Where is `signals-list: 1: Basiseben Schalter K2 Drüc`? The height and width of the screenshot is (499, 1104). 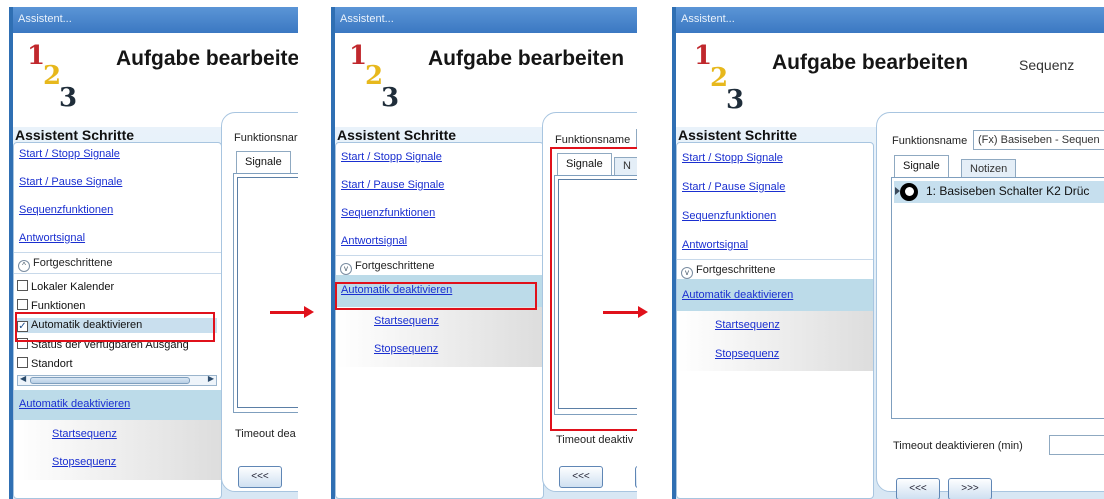 signals-list: 1: Basiseben Schalter K2 Drüc is located at coordinates (997, 298).